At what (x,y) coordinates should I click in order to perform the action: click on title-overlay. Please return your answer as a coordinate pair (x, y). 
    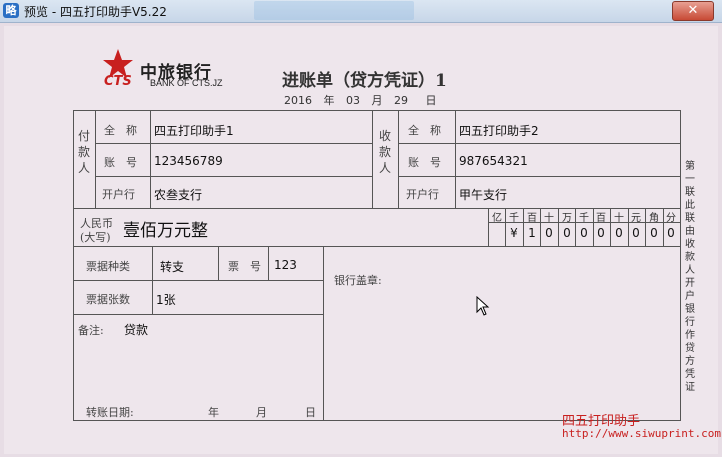
    Looking at the image, I should click on (334, 10).